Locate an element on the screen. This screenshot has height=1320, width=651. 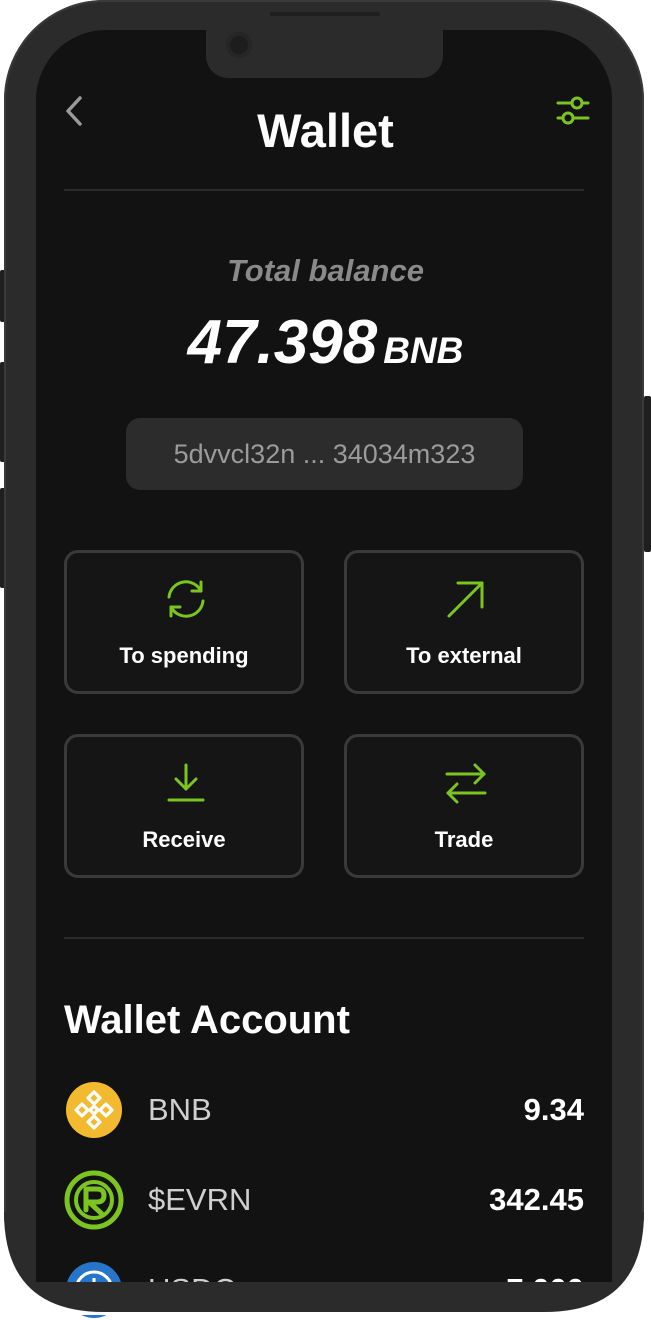
receive-button: Receive is located at coordinates (184, 806).